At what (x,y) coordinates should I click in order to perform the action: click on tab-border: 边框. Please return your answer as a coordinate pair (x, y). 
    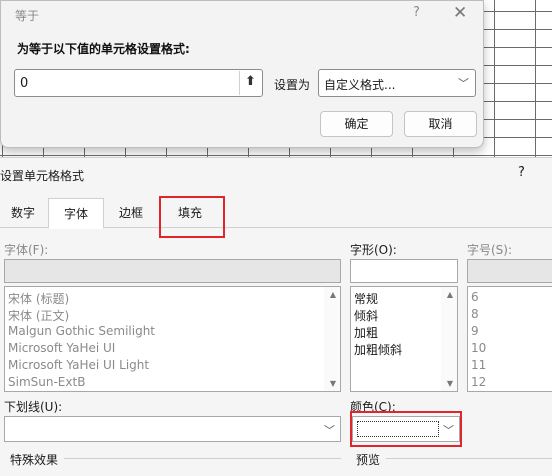
    Looking at the image, I should click on (131, 213).